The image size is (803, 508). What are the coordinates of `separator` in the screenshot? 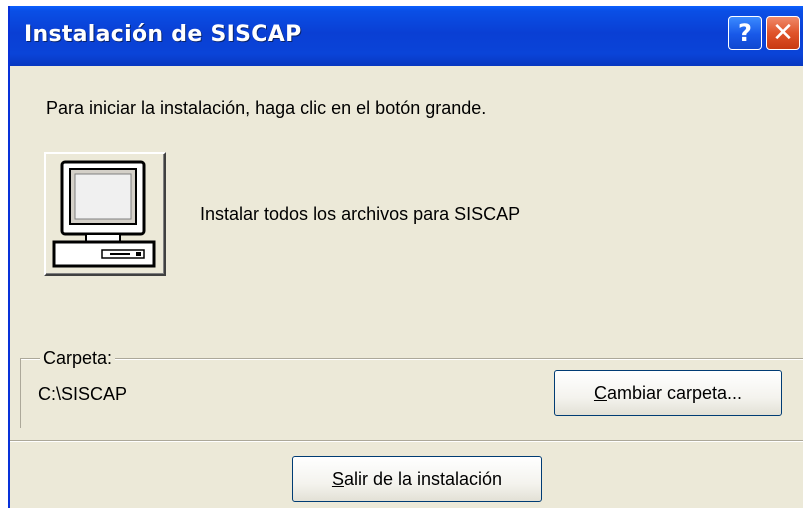 It's located at (406, 441).